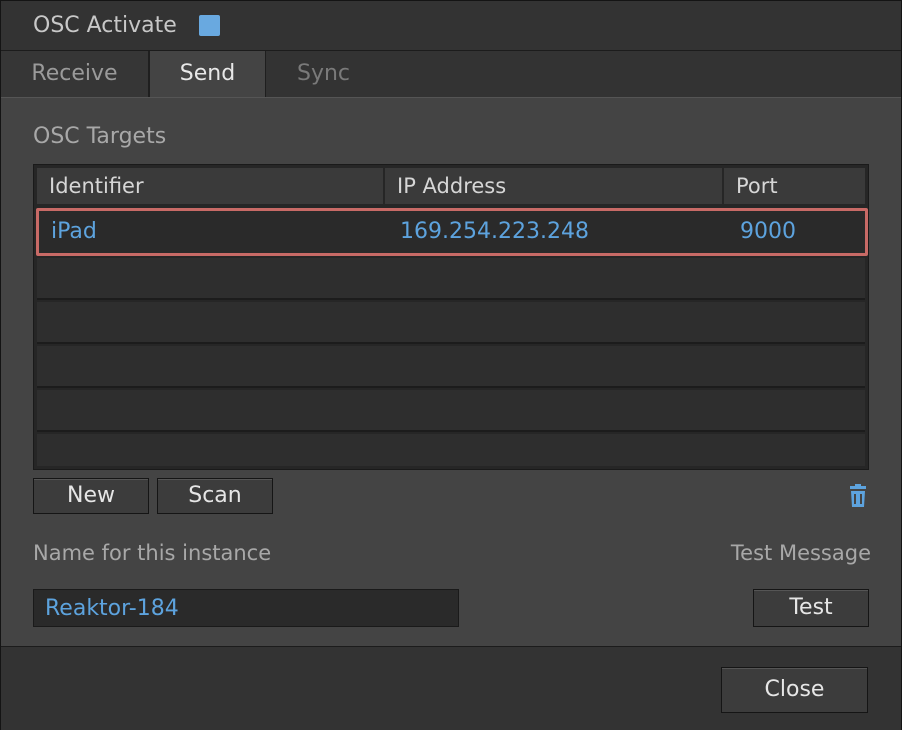 This screenshot has width=902, height=730. I want to click on instance-name-label: Name for this instance, so click(152, 553).